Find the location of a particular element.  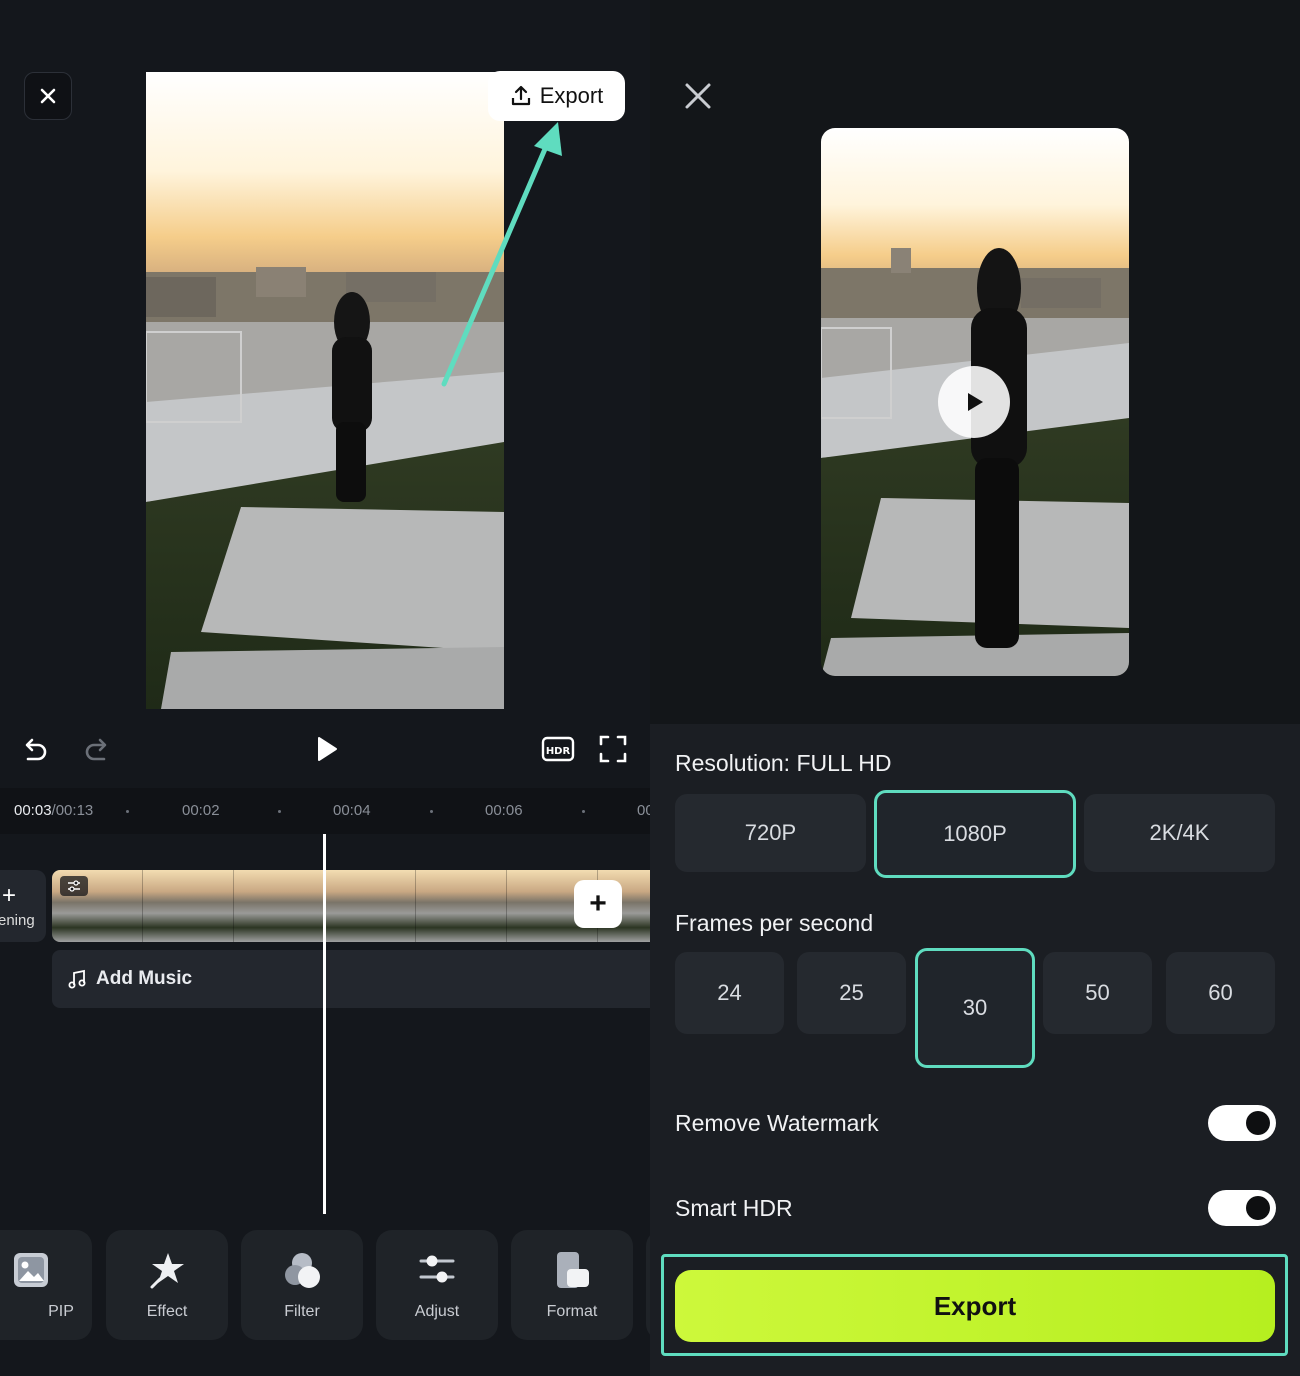

resolution-option-720p: 720P is located at coordinates (770, 833).